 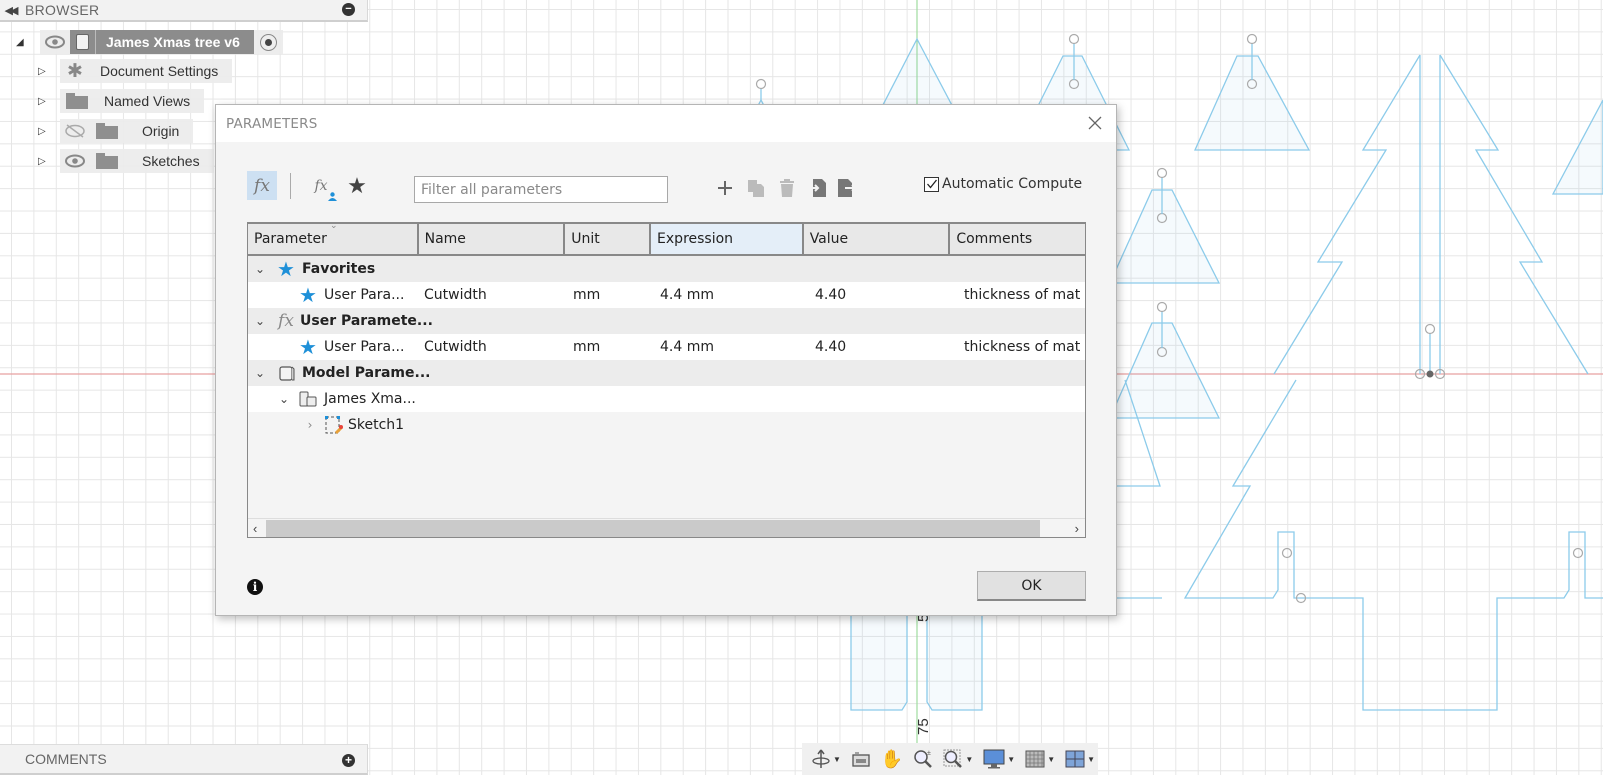 I want to click on orbit-icon, so click(x=821, y=758).